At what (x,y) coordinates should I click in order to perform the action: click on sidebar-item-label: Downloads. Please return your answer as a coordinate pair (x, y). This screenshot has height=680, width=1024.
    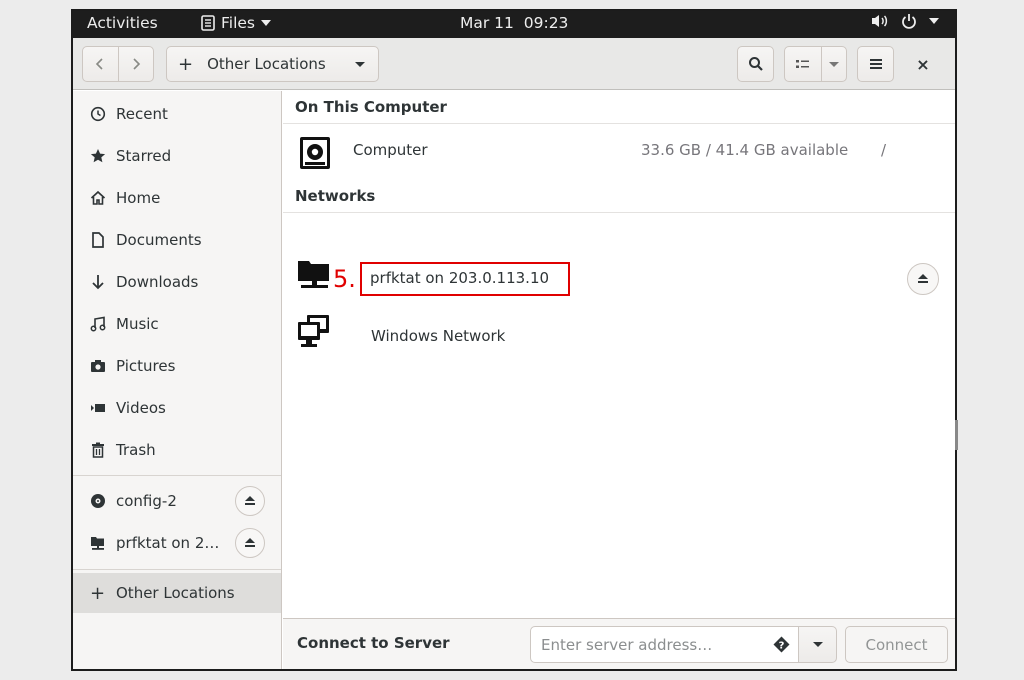
    Looking at the image, I should click on (157, 282).